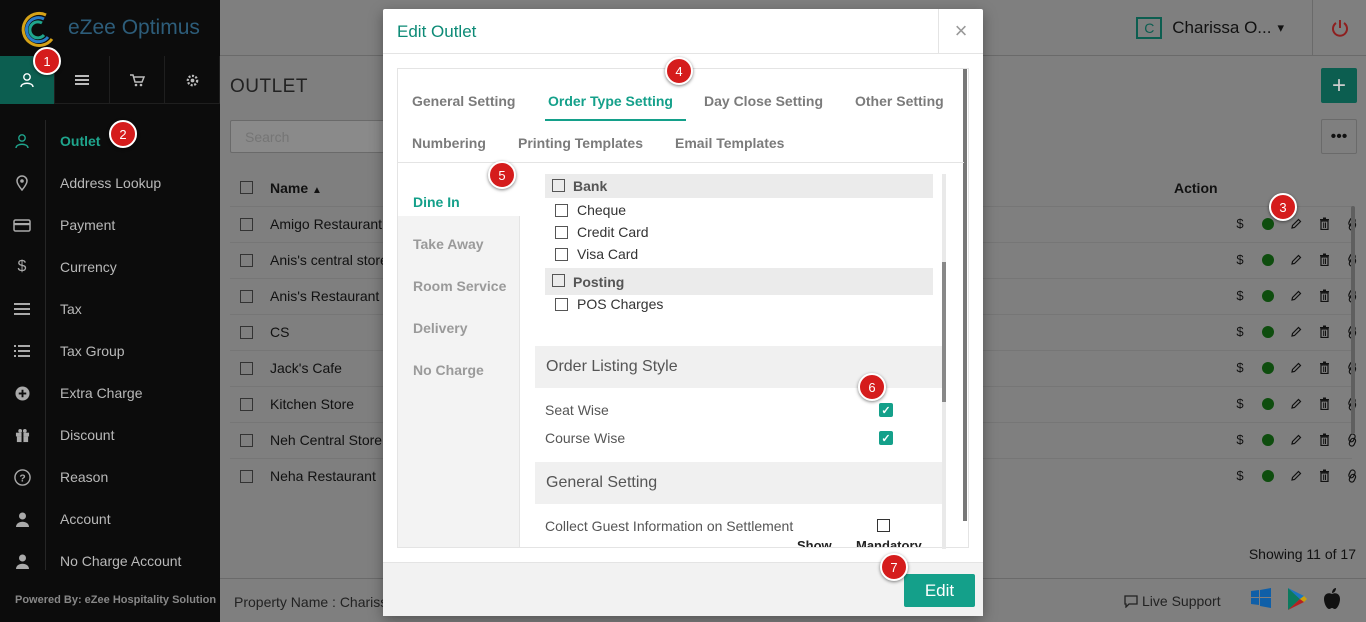 The height and width of the screenshot is (622, 1366). What do you see at coordinates (110, 477) in the screenshot?
I see `sidebar-item-reason: ? Reason` at bounding box center [110, 477].